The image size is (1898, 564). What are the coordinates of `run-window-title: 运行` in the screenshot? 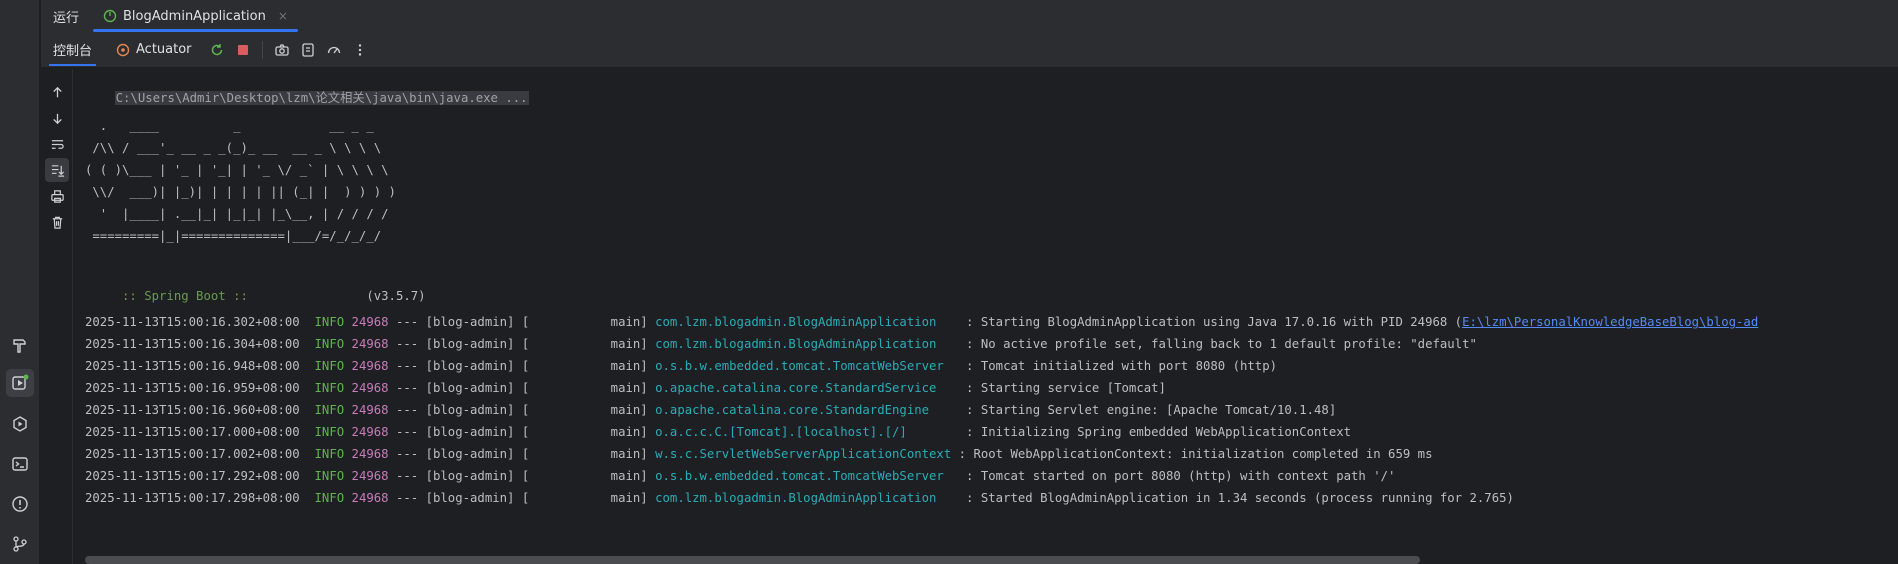 It's located at (66, 18).